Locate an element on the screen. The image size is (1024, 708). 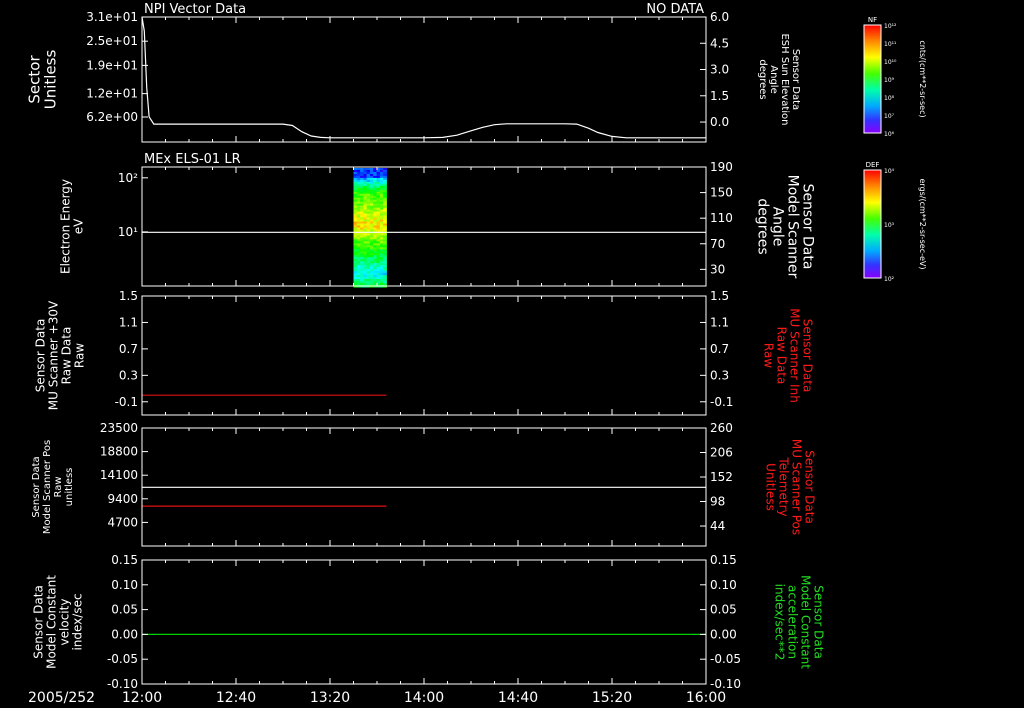
left-tick-label: 1.1 is located at coordinates (128, 322).